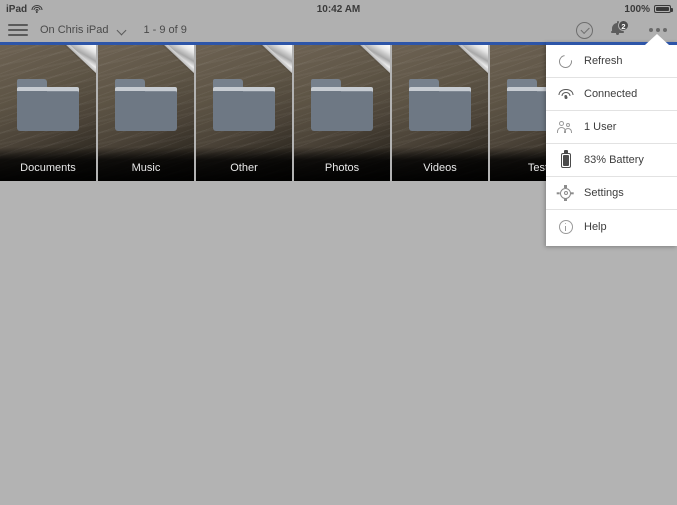 The image size is (677, 505). Describe the element at coordinates (18, 30) in the screenshot. I see `hamburger-menu-icon` at that location.